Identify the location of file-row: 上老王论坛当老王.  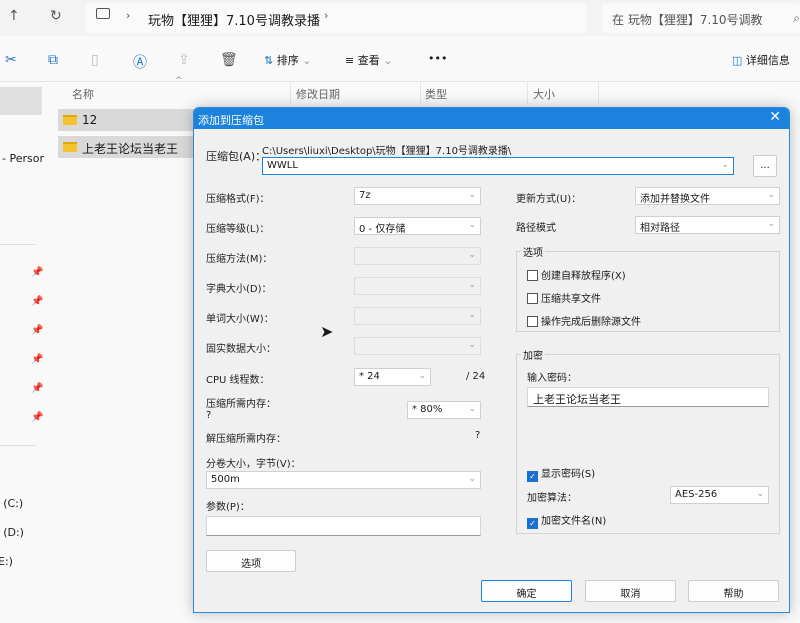
(128, 147).